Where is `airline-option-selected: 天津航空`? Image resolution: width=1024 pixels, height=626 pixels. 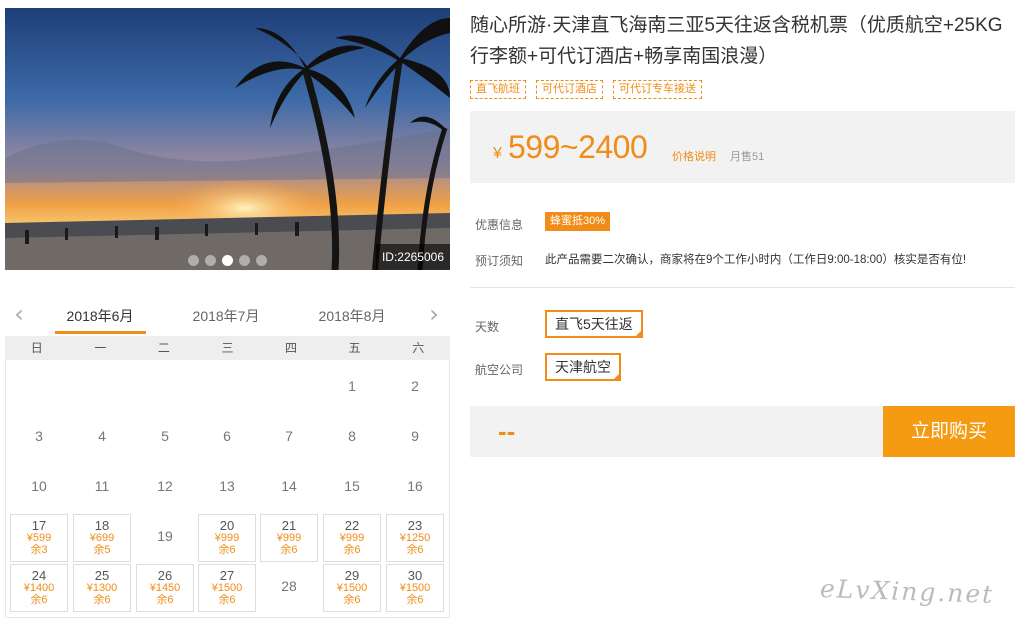 airline-option-selected: 天津航空 is located at coordinates (583, 367).